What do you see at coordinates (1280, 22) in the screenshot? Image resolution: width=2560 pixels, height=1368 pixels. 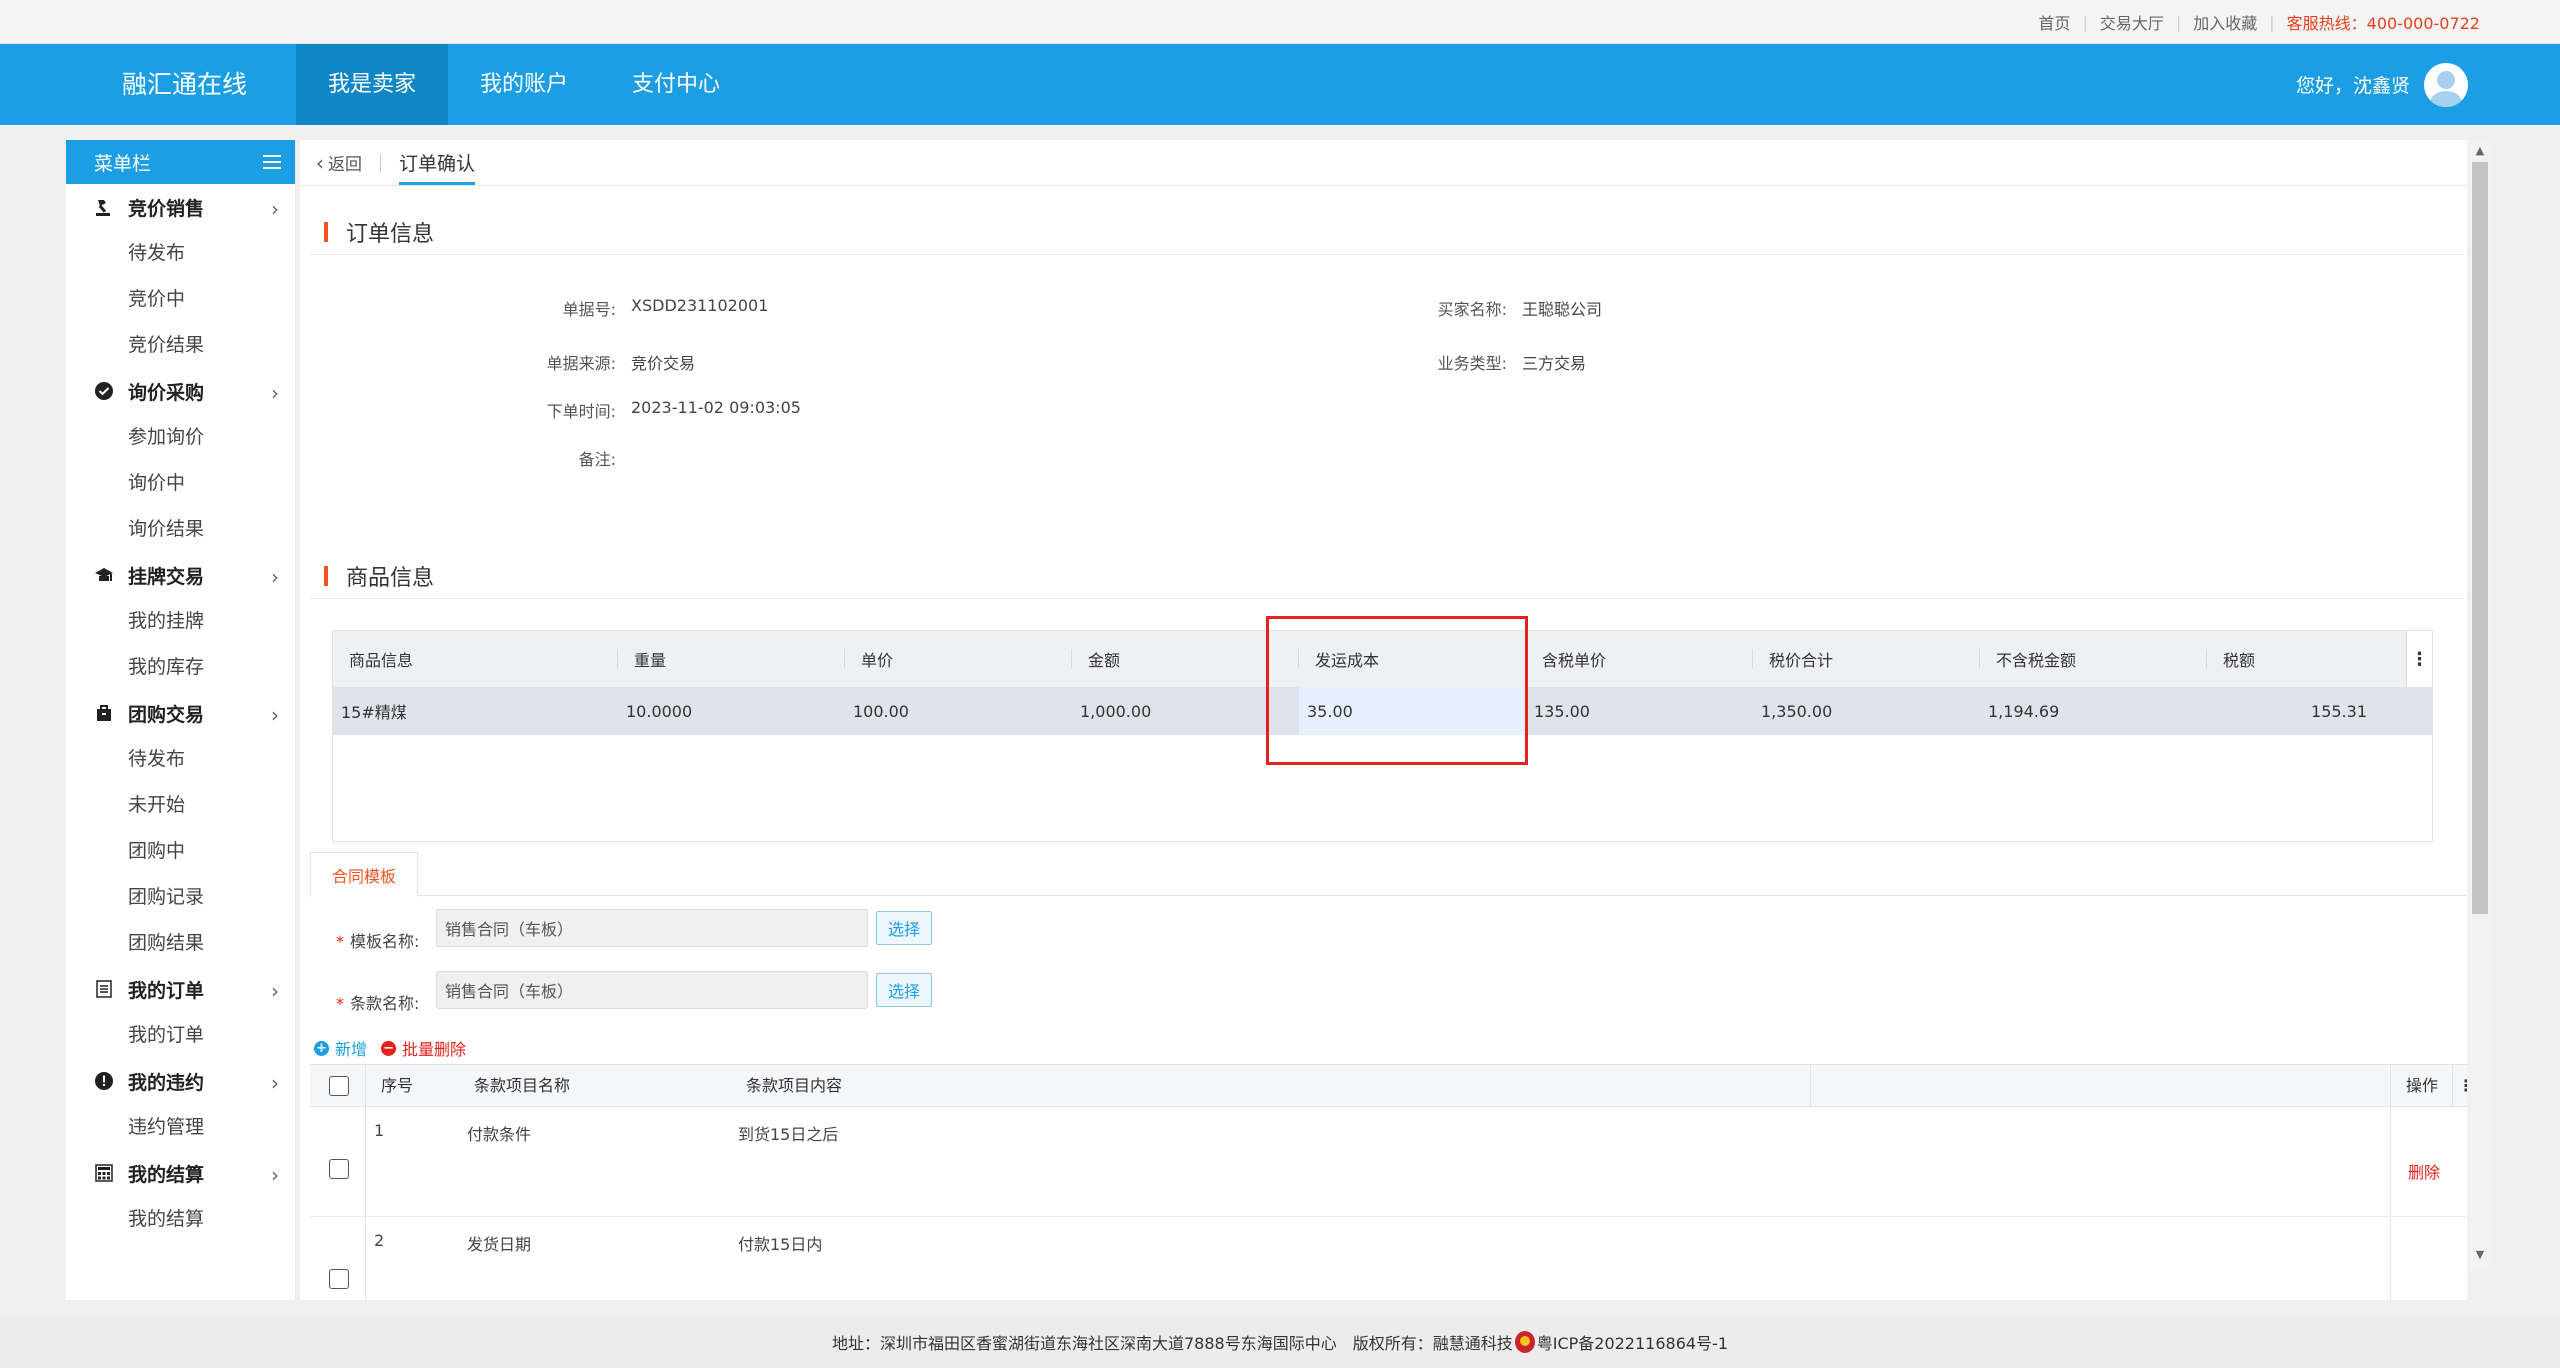 I see `top-utility-bar: 首页 | 交易大厅 | 加入收藏 | 客服热线：400-000-0722` at bounding box center [1280, 22].